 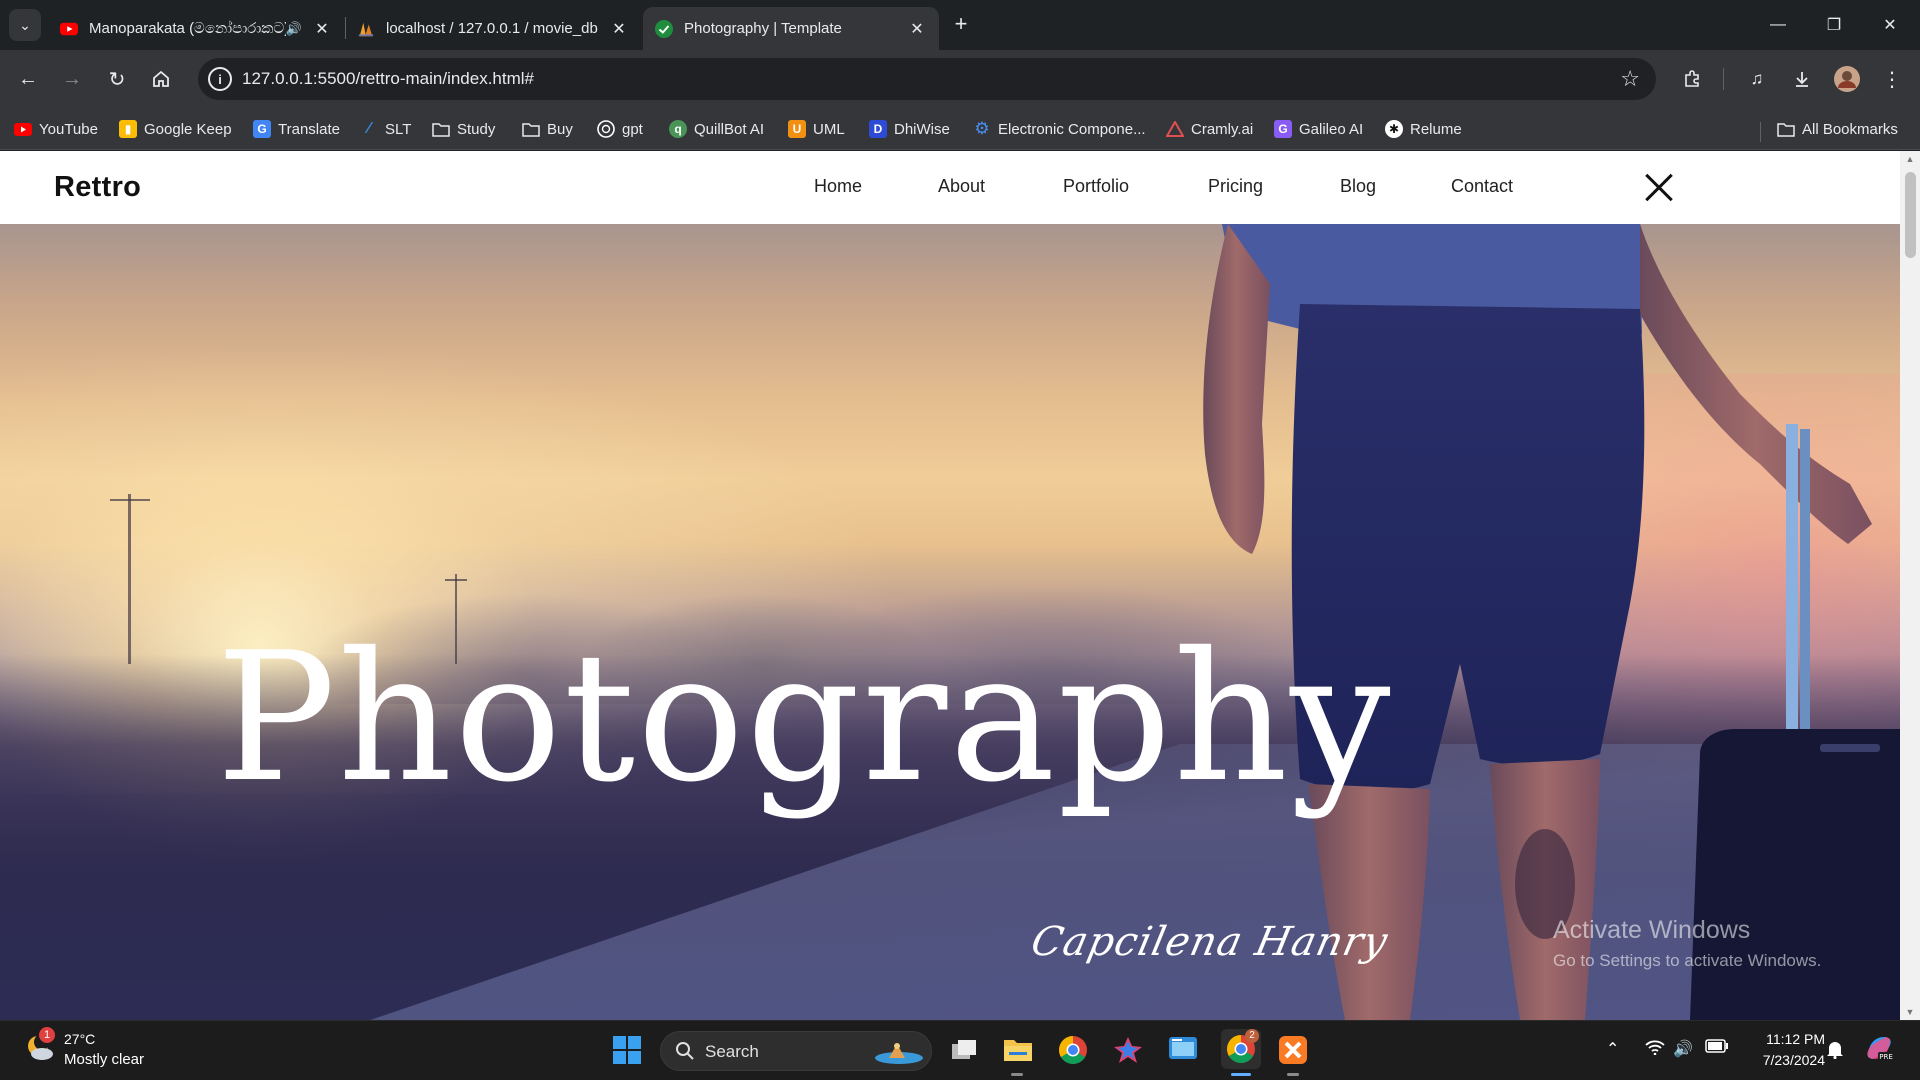 What do you see at coordinates (547, 129) in the screenshot?
I see `bookmark-folder-buy: Buy` at bounding box center [547, 129].